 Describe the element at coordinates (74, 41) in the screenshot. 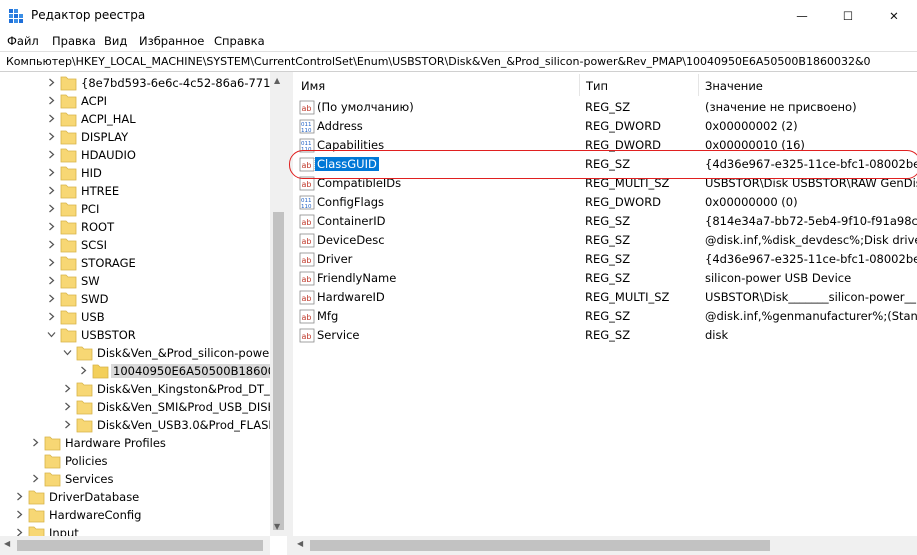

I see `menu-edit: Правка` at that location.